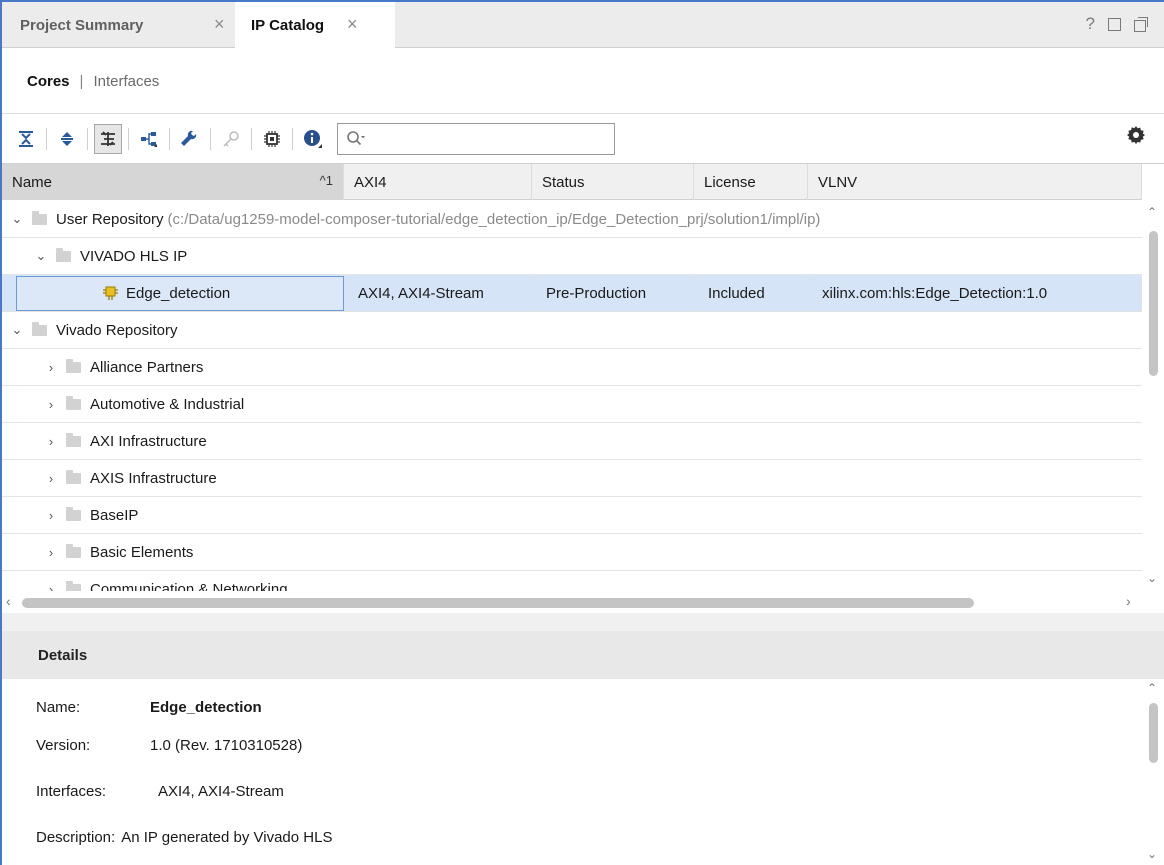 This screenshot has width=1164, height=865. Describe the element at coordinates (313, 139) in the screenshot. I see `info-icon` at that location.